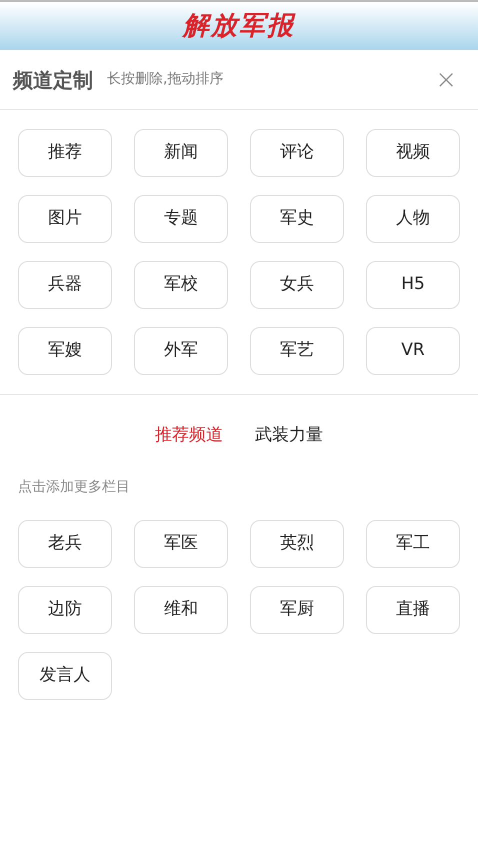  I want to click on channel-tab: 推荐频道, so click(189, 435).